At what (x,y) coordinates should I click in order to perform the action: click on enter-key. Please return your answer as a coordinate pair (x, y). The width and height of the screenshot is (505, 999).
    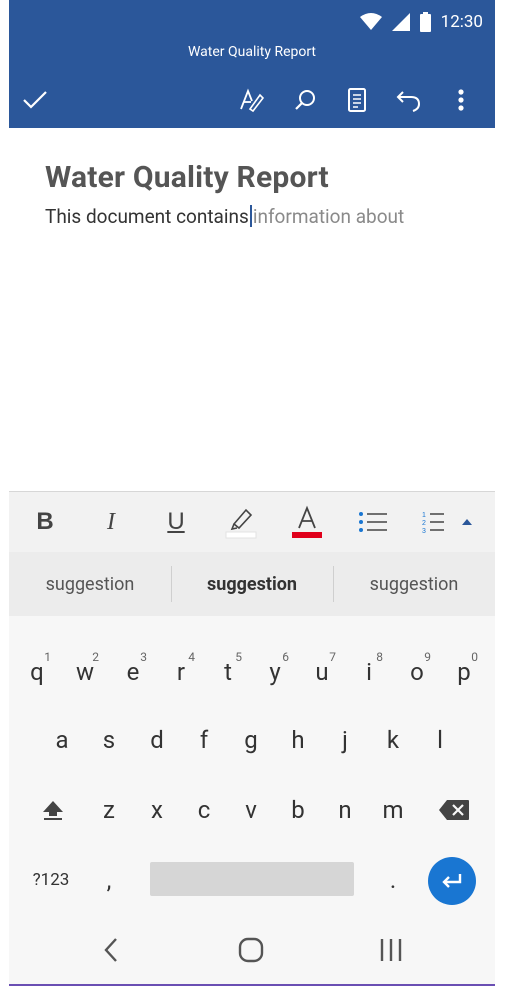
    Looking at the image, I should click on (452, 881).